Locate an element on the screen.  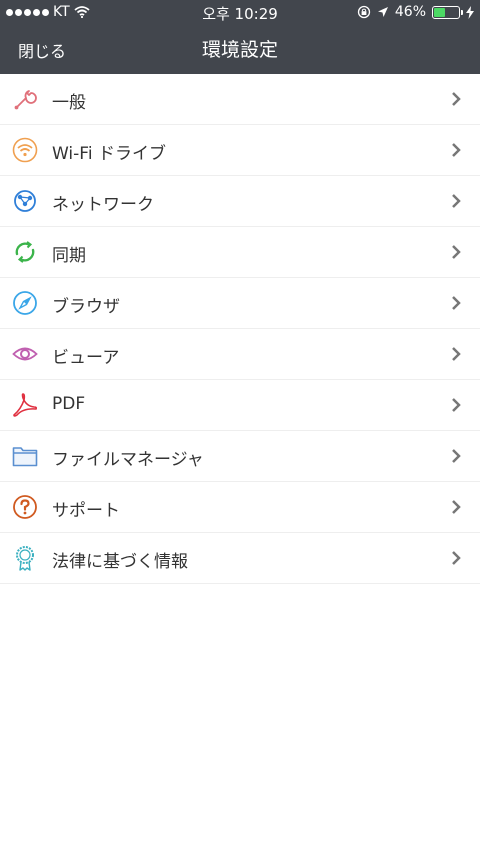
page-title: 環境設定 is located at coordinates (239, 50).